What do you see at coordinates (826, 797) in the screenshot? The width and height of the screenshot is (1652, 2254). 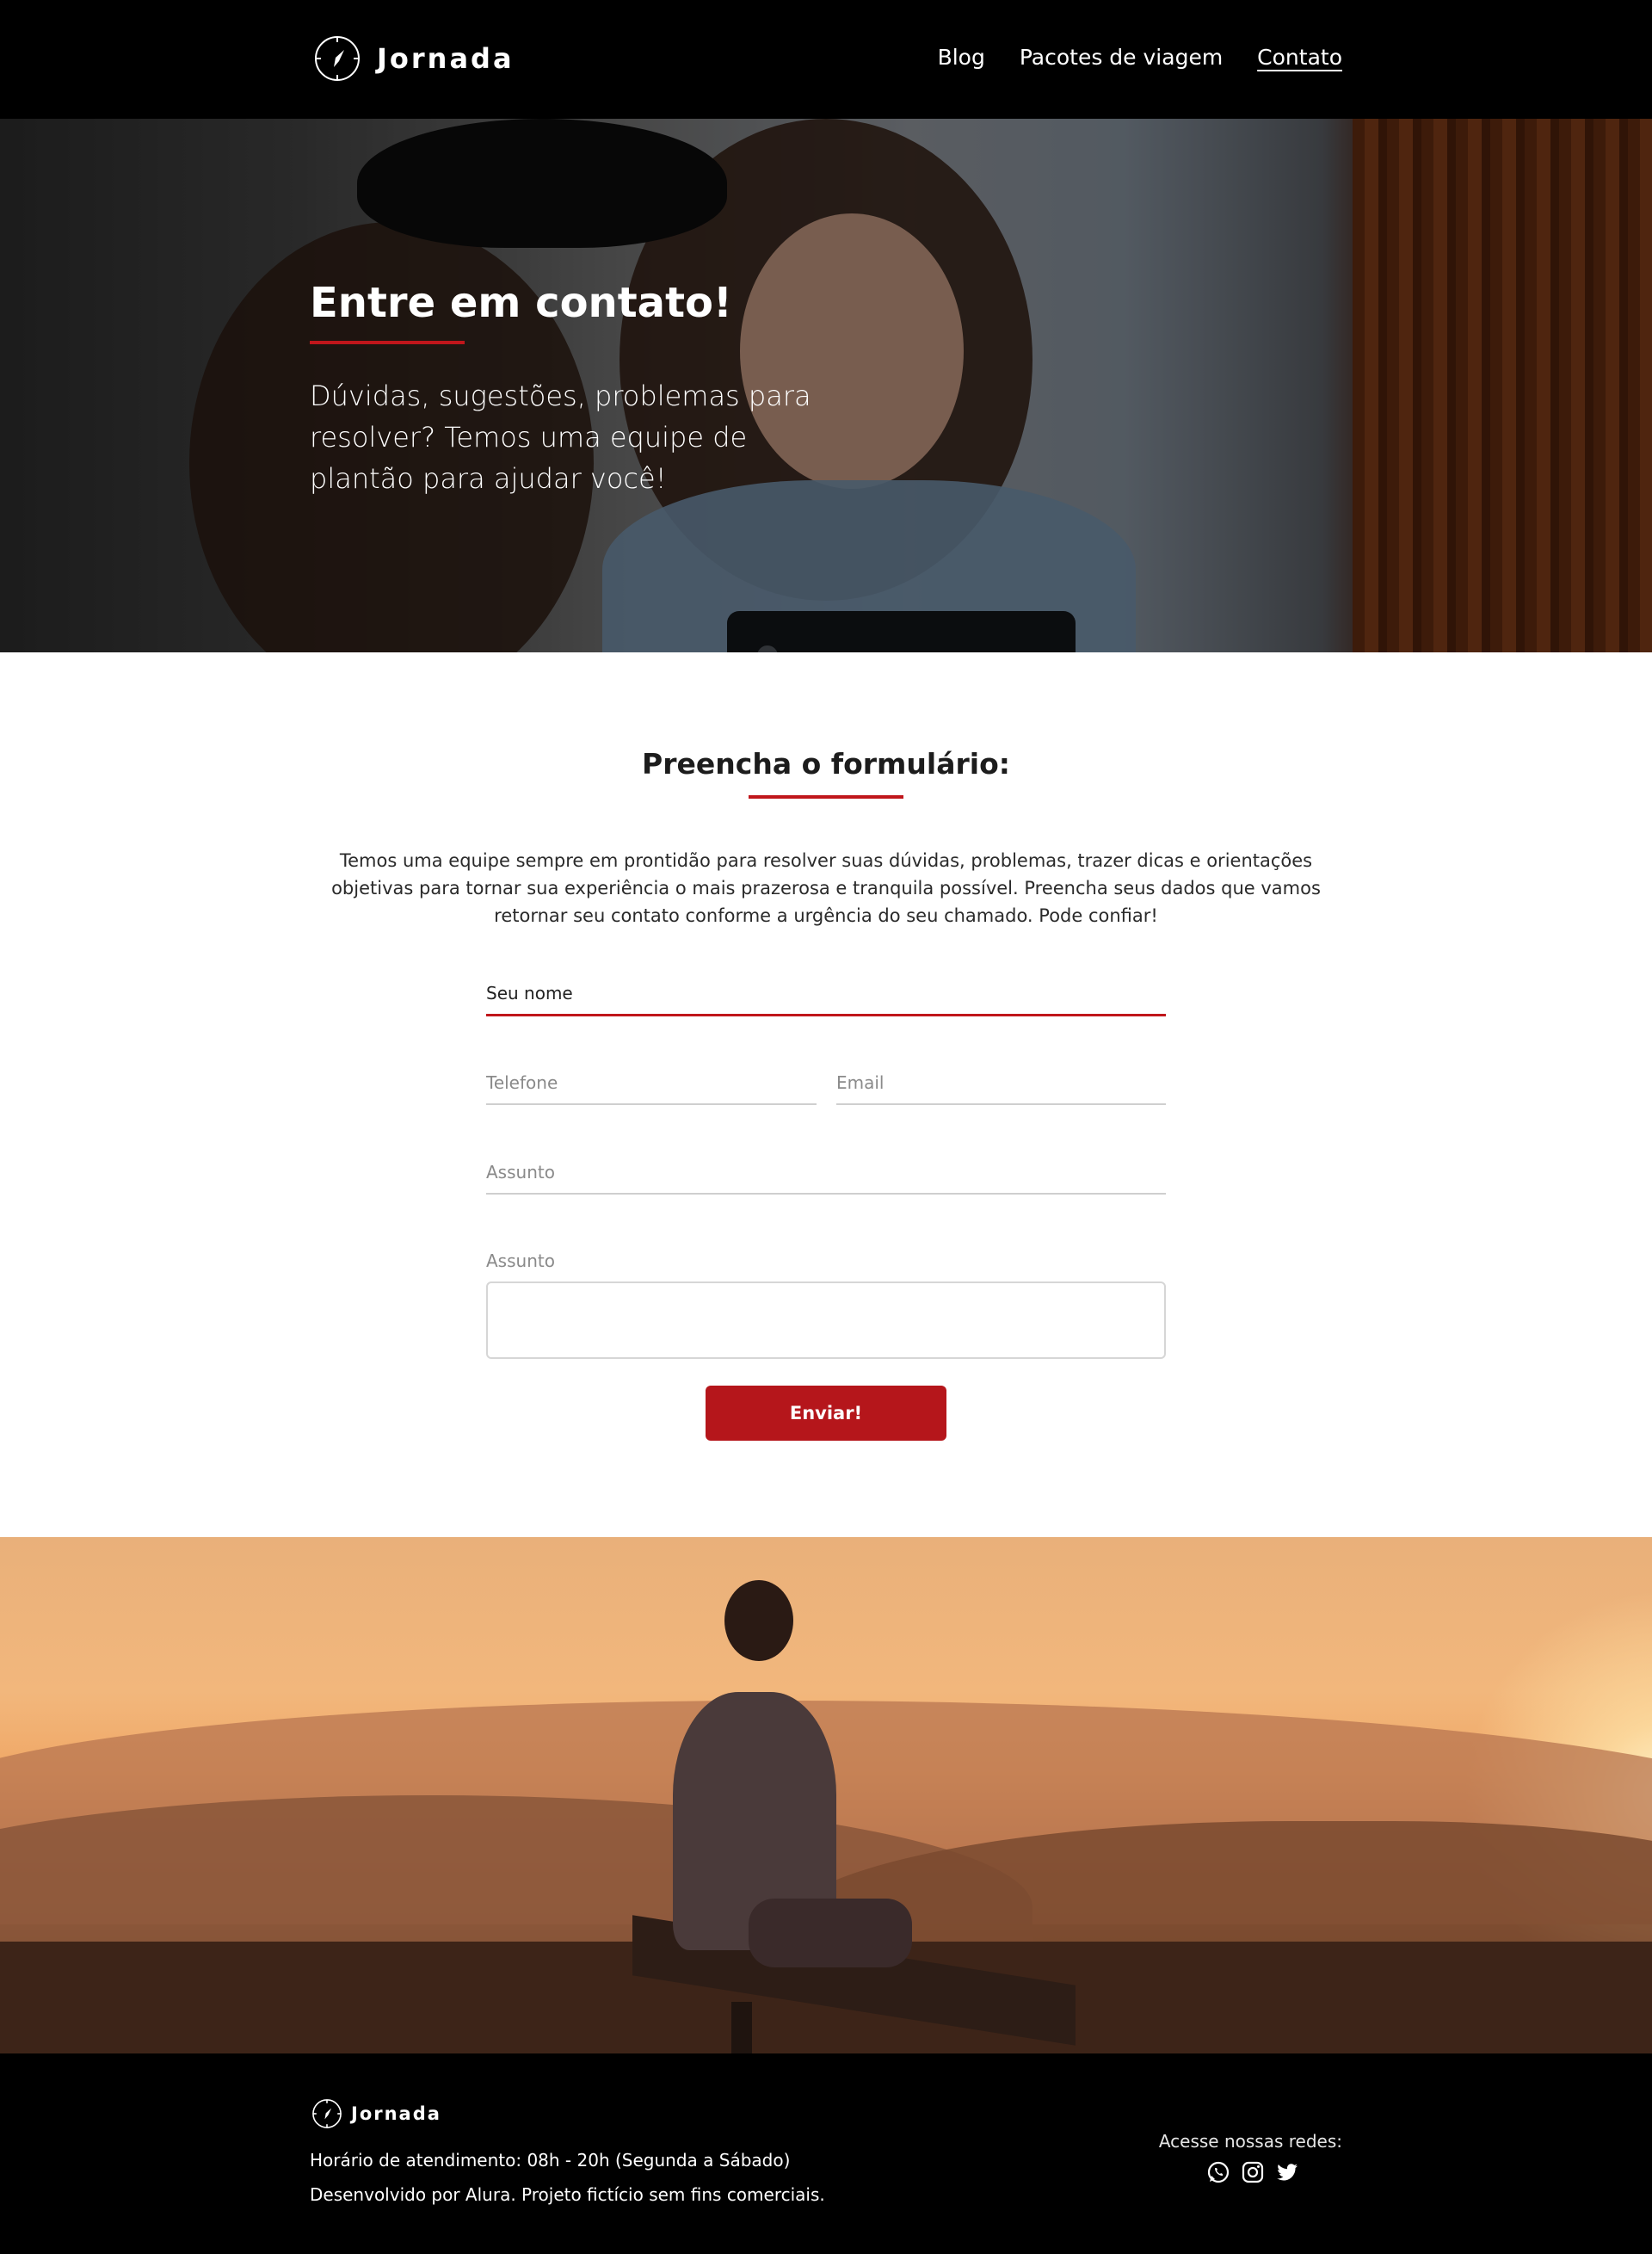 I see `form-title-underline` at bounding box center [826, 797].